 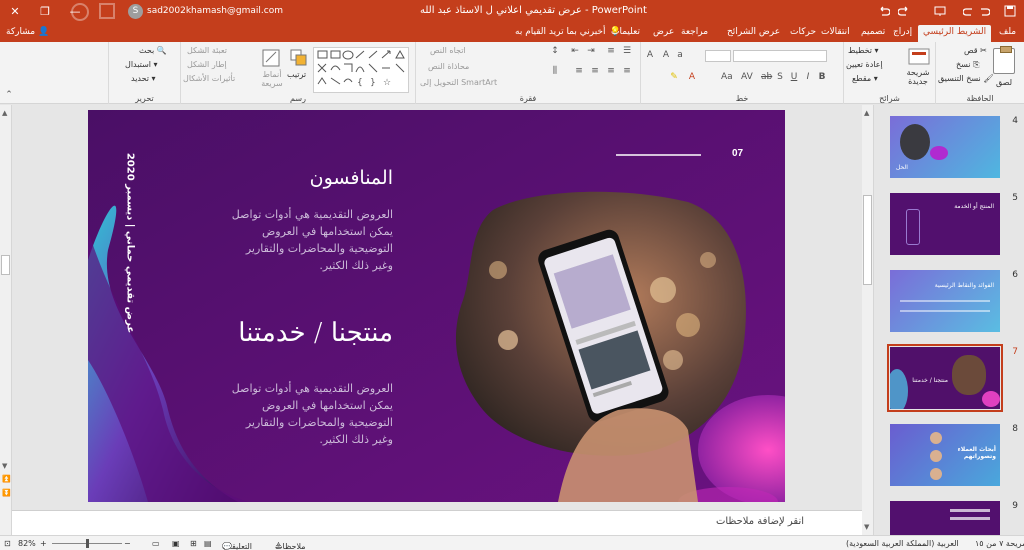 I want to click on quick-styles-button: أنماط سريعة, so click(x=272, y=79).